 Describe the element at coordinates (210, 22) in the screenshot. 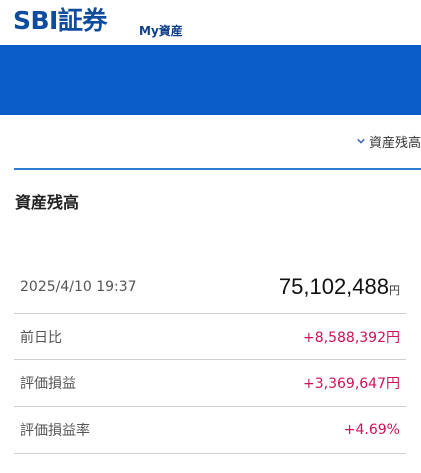

I see `site-header: SBI証券 My資産` at that location.